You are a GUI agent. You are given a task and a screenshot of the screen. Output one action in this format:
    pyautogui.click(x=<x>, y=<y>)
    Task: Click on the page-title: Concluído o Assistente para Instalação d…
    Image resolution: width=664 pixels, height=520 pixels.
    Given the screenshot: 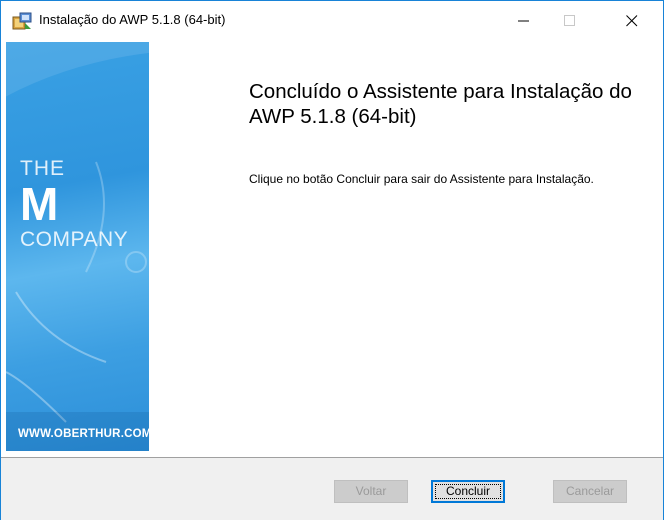 What is the action you would take?
    pyautogui.click(x=440, y=104)
    